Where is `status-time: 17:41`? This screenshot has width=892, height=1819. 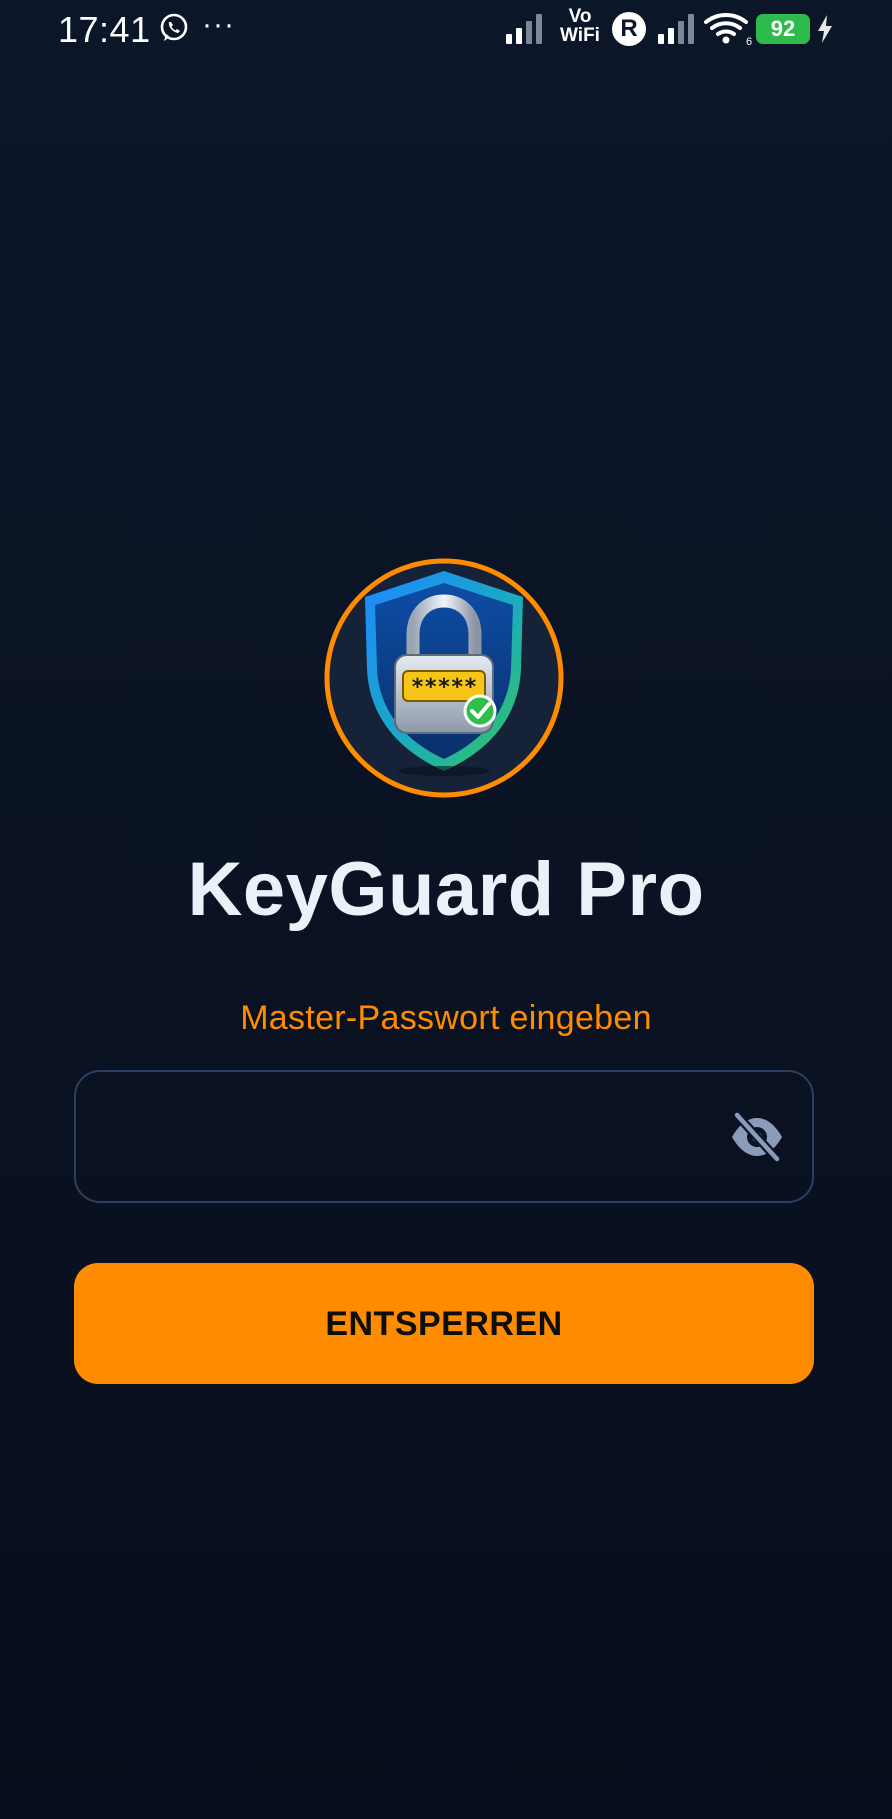
status-time: 17:41 is located at coordinates (104, 29).